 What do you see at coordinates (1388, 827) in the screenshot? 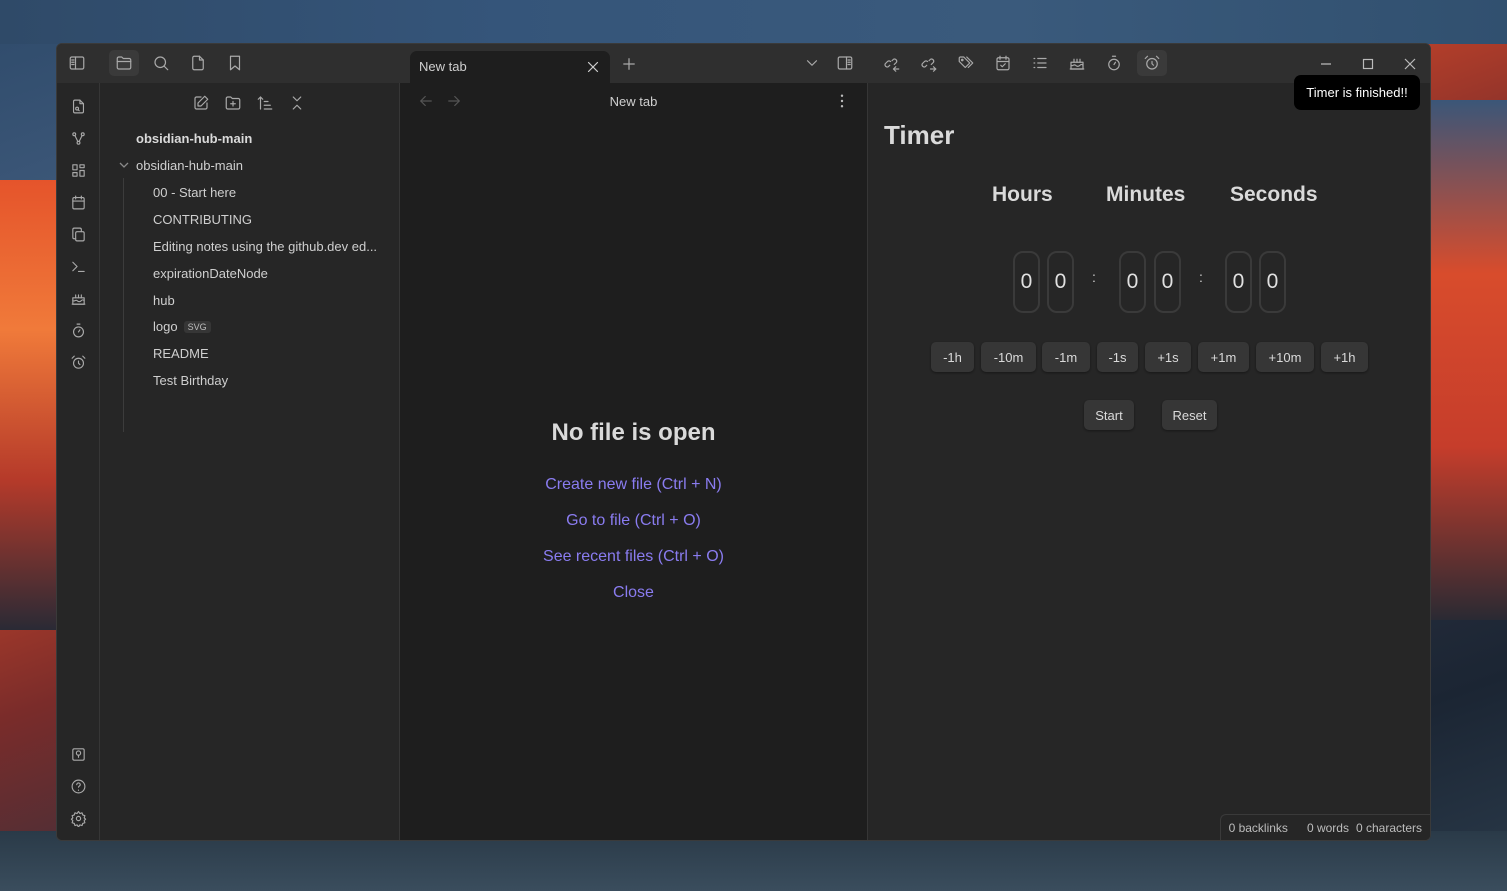
I see `character-count: 0 characters` at bounding box center [1388, 827].